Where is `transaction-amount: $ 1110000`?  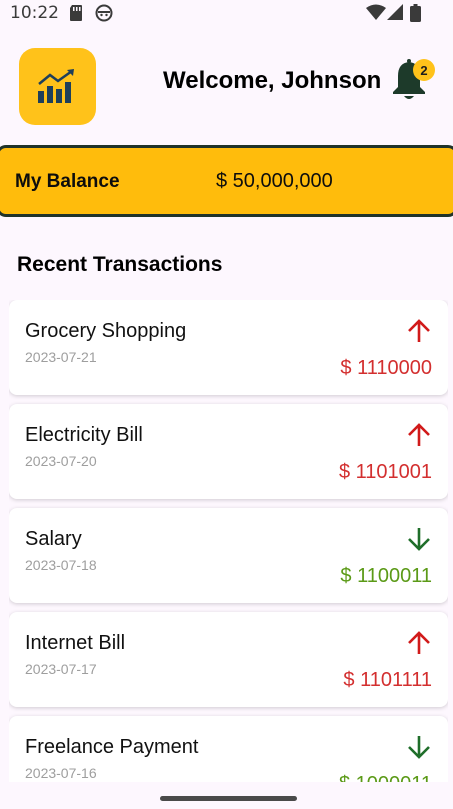
transaction-amount: $ 1110000 is located at coordinates (386, 368).